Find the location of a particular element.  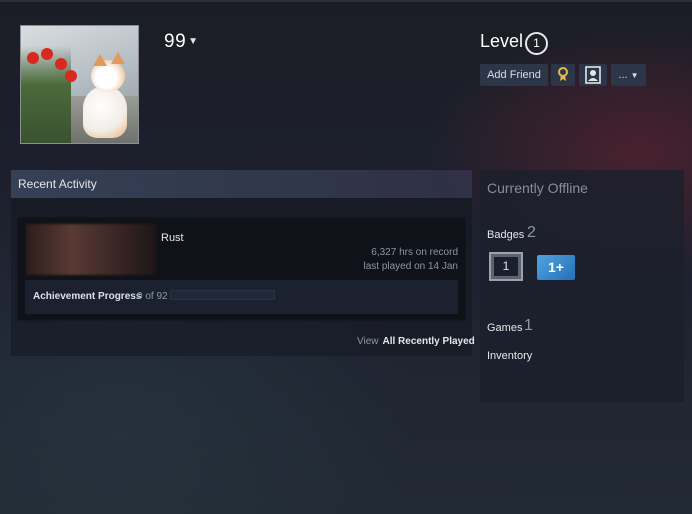

award-button is located at coordinates (563, 75).